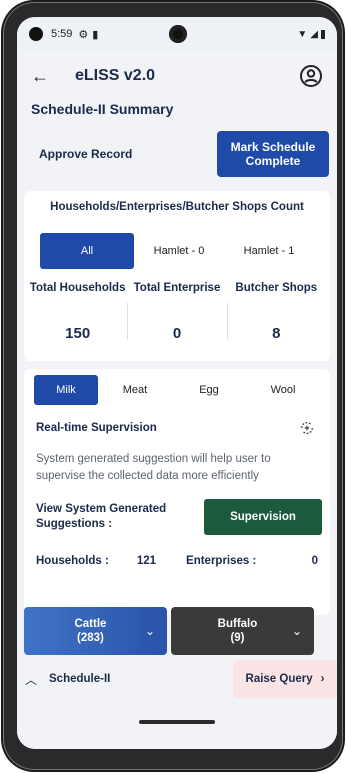 The width and height of the screenshot is (346, 773). I want to click on gesture-nav-area, so click(177, 726).